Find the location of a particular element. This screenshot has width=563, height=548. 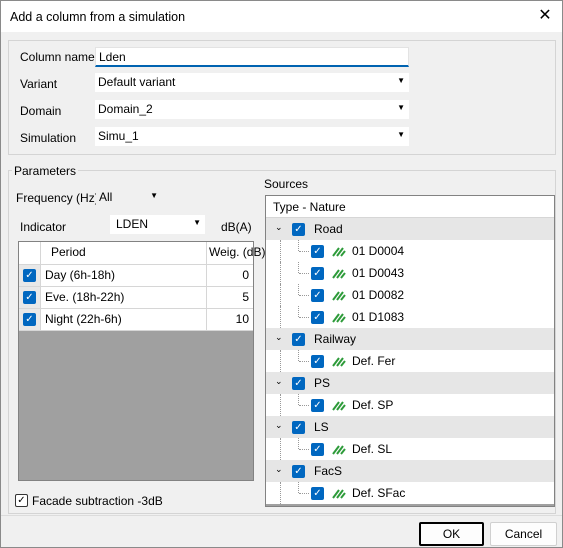

grid-cell-period: Eve. (18h-22h) is located at coordinates (124, 298).